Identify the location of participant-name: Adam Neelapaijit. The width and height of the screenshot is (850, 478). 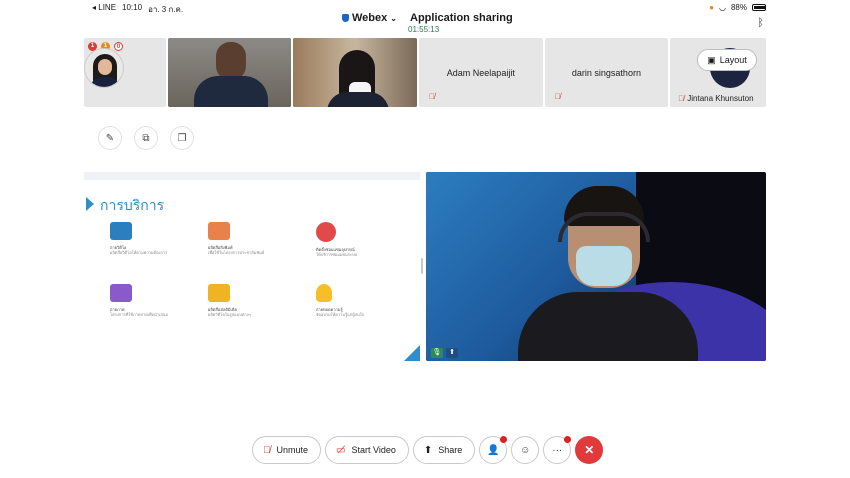
(480, 73).